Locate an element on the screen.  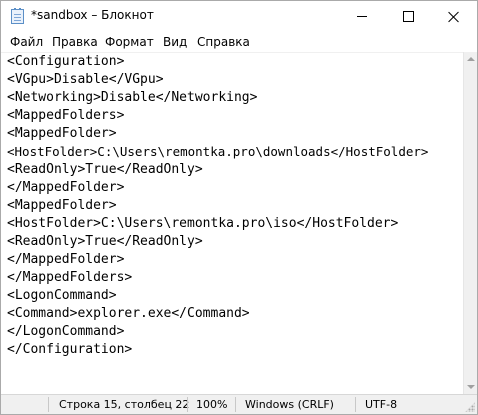
close-button is located at coordinates (454, 16).